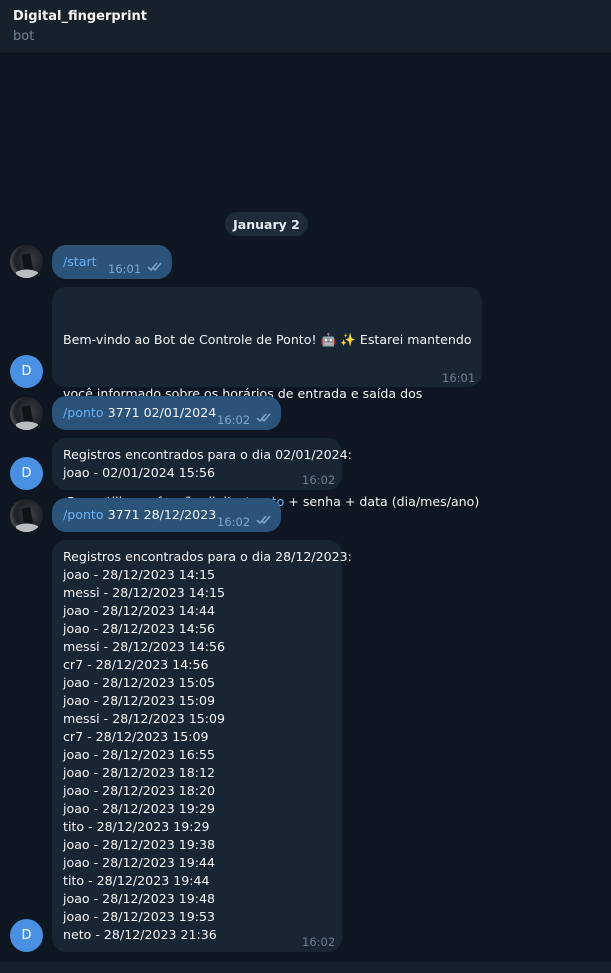 The image size is (611, 973). What do you see at coordinates (305, 27) in the screenshot?
I see `chat-header: Digital_fingerprint bot` at bounding box center [305, 27].